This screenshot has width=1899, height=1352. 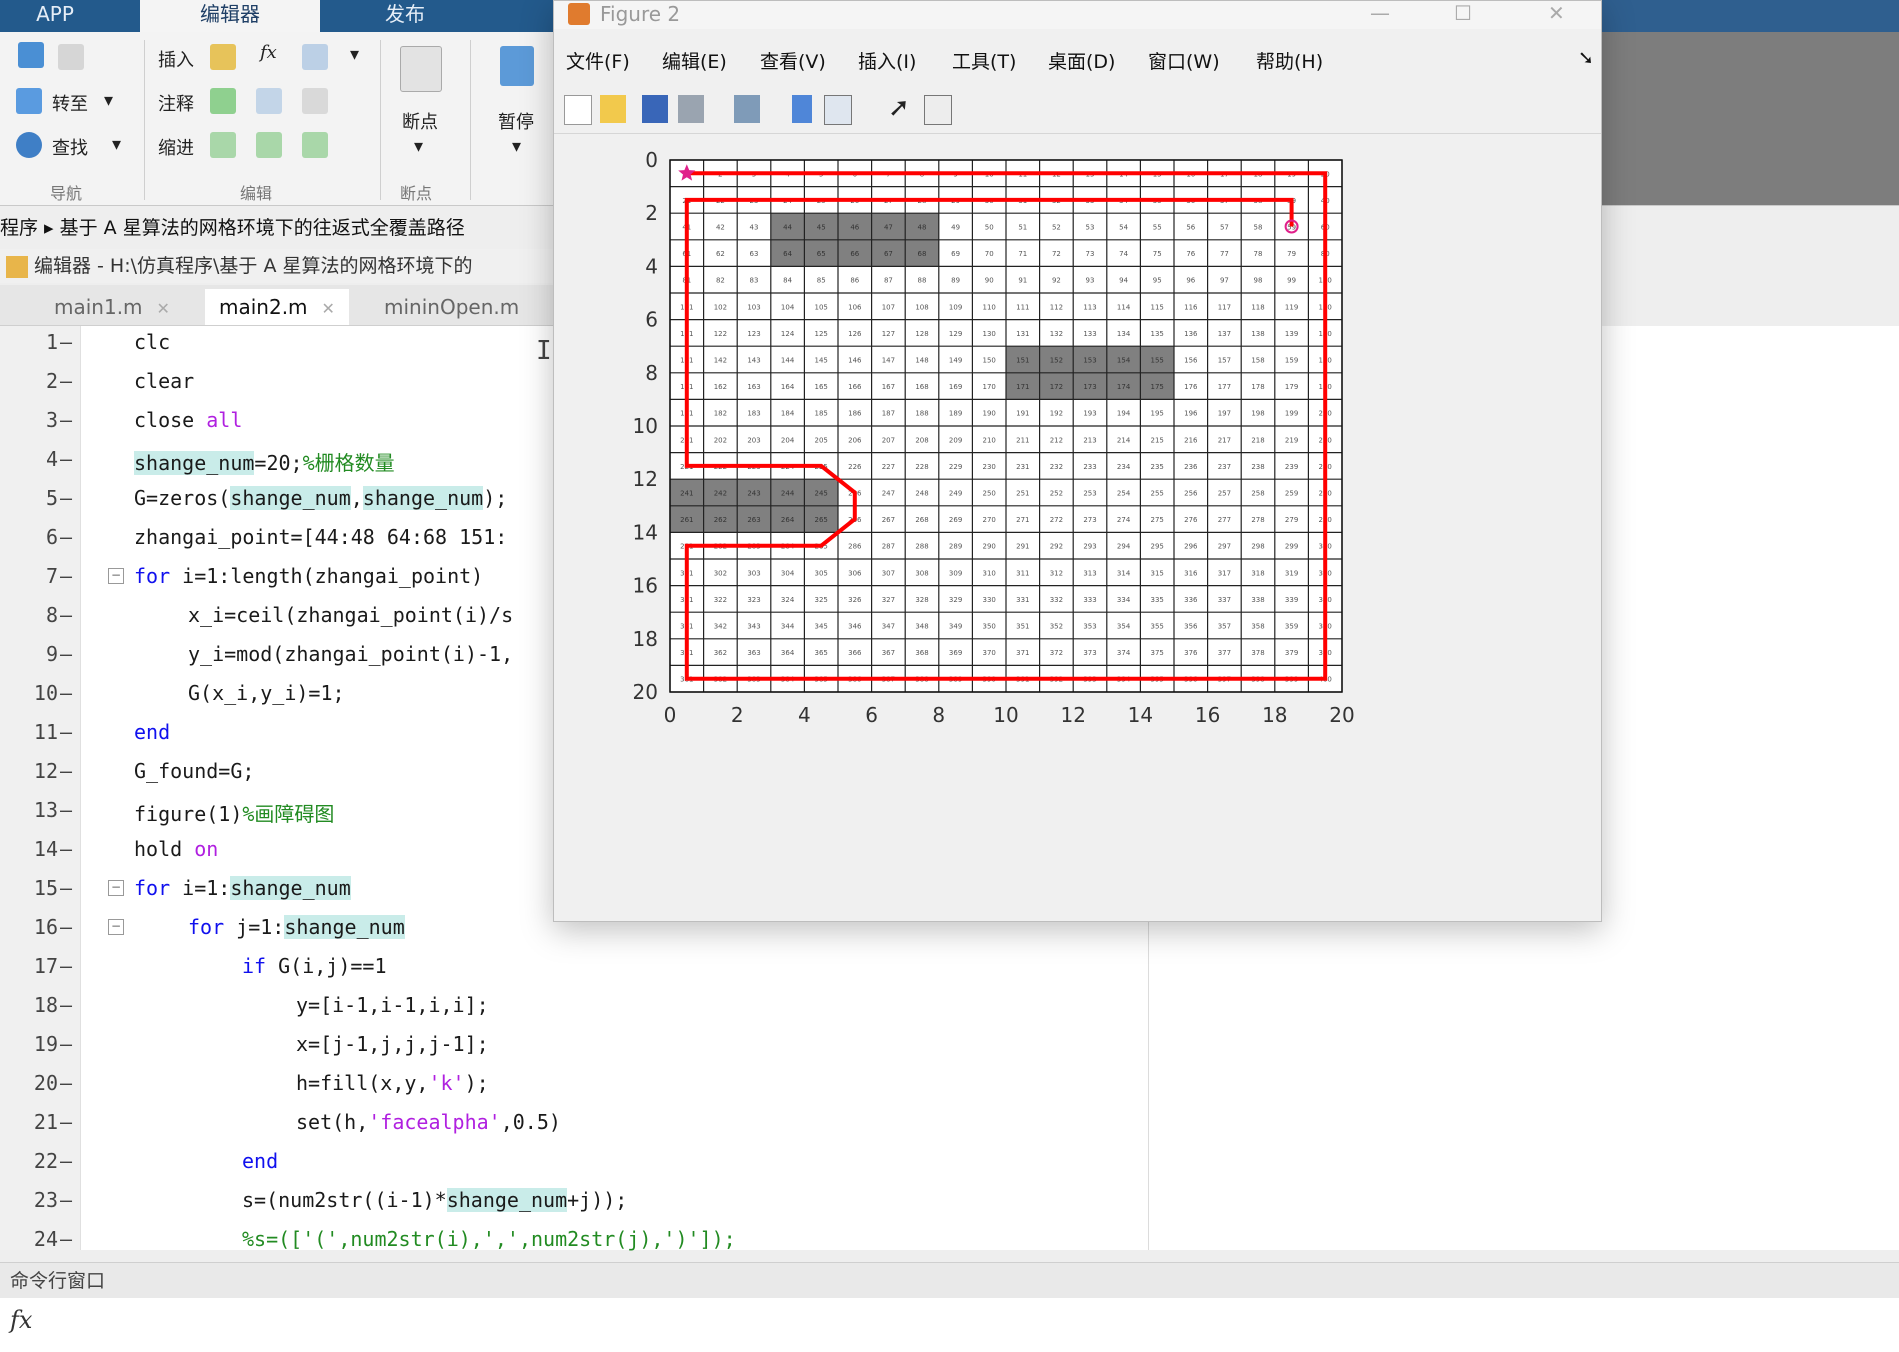 I want to click on zoom-figure-icon, so click(x=747, y=109).